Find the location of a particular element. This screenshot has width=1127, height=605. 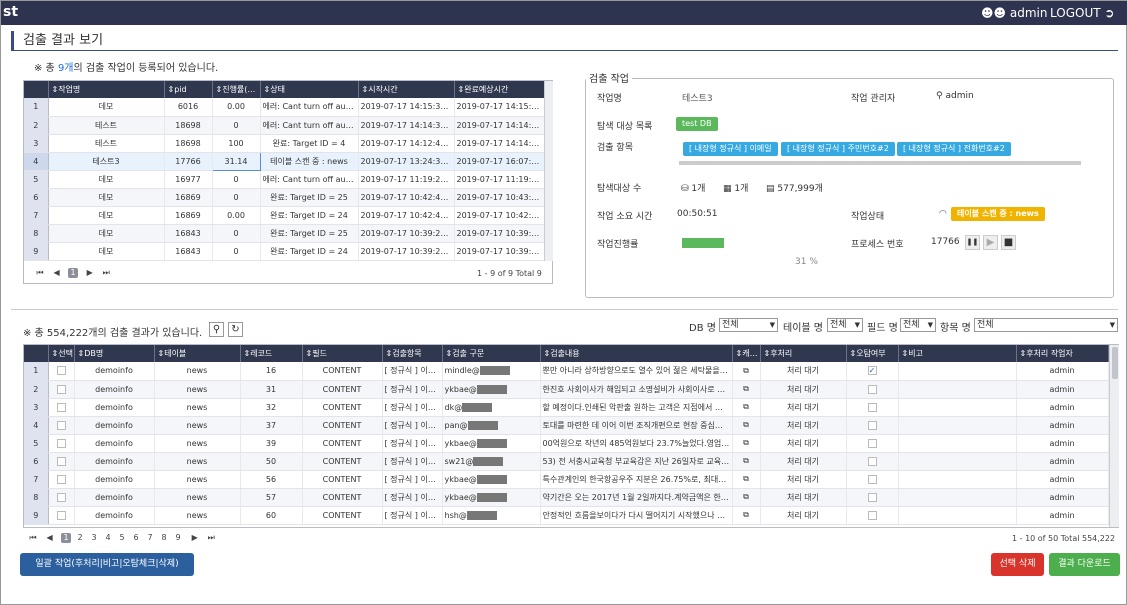

column-header: ⇕완료예상시간 is located at coordinates (499, 89).